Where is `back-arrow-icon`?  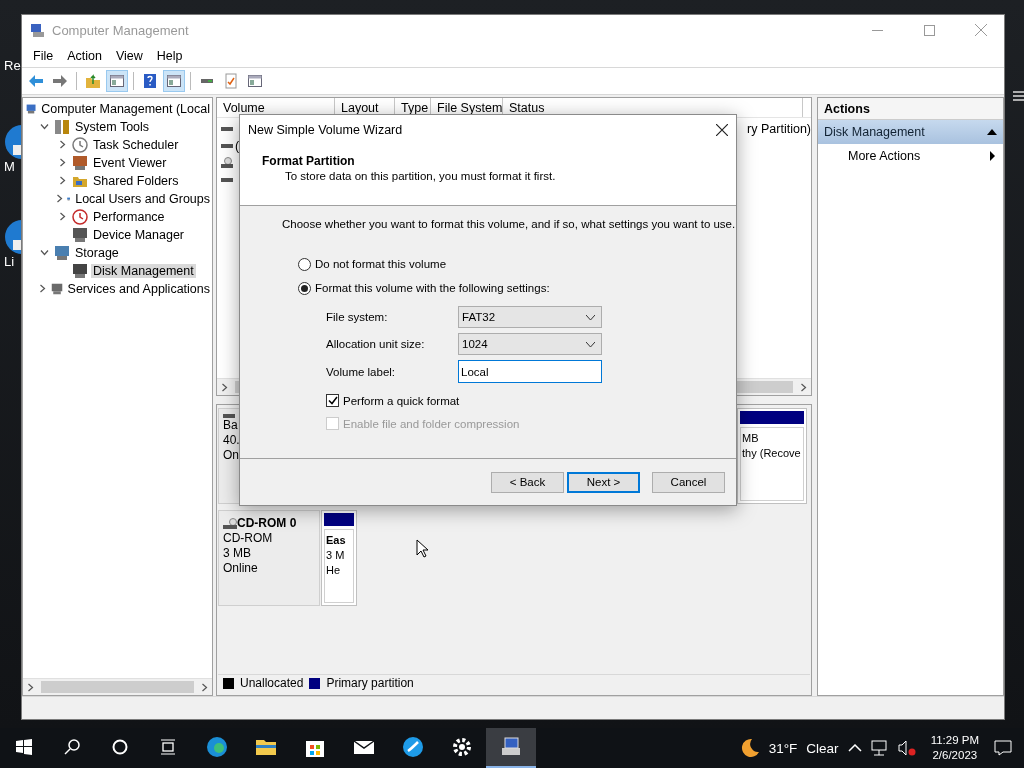
back-arrow-icon is located at coordinates (36, 81).